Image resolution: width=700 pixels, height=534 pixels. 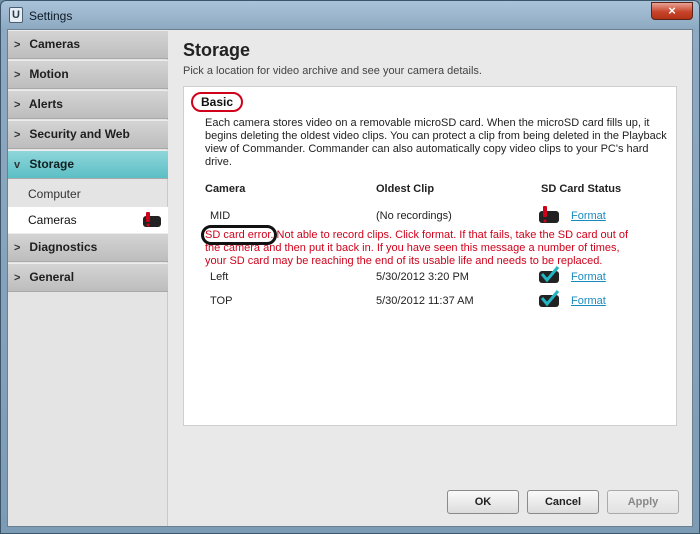 What do you see at coordinates (16, 15) in the screenshot?
I see `app-logo-icon: U` at bounding box center [16, 15].